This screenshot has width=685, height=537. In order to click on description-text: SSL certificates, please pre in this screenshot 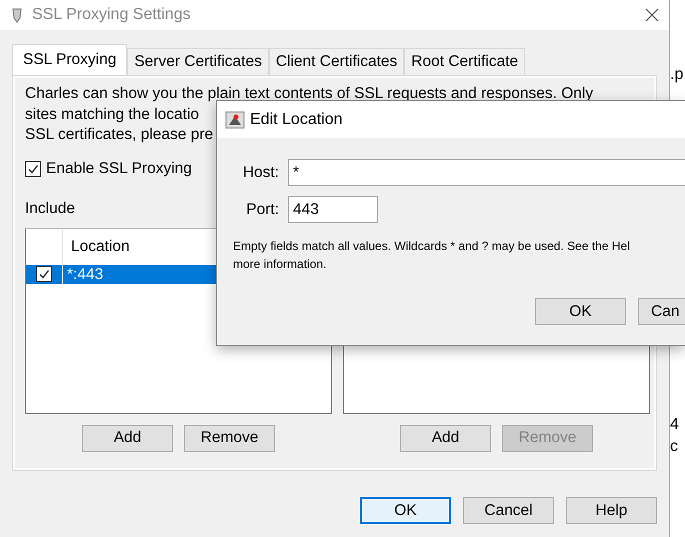, I will do `click(119, 135)`.